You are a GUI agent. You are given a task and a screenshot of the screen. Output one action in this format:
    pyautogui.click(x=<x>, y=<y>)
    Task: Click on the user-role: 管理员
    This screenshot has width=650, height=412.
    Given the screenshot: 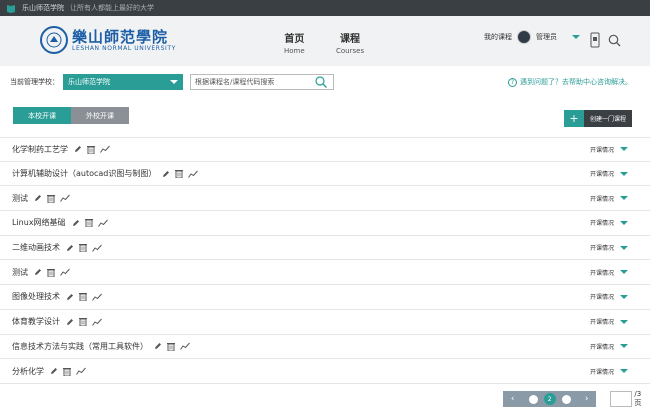 What is the action you would take?
    pyautogui.click(x=546, y=37)
    